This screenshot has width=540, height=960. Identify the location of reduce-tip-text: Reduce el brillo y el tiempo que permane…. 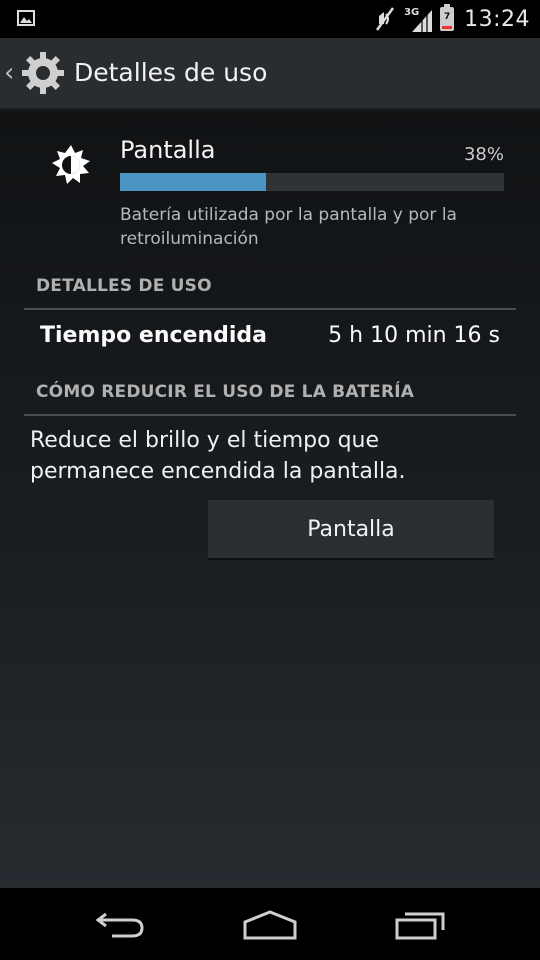
(218, 456).